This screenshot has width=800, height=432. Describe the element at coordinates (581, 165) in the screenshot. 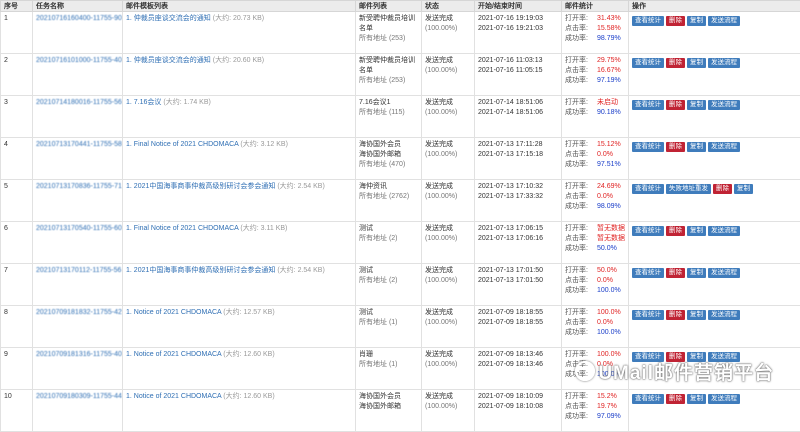

I see `success-rate-label: 成功率:` at that location.